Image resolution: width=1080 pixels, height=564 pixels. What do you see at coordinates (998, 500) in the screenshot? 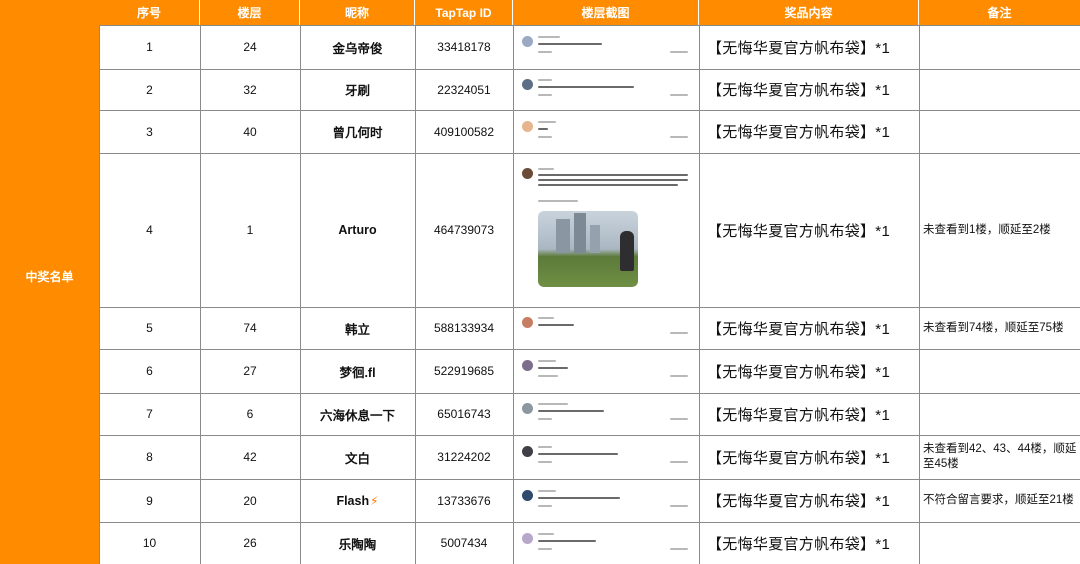
I see `note: 不符合留言要求，顺延至21楼` at bounding box center [998, 500].